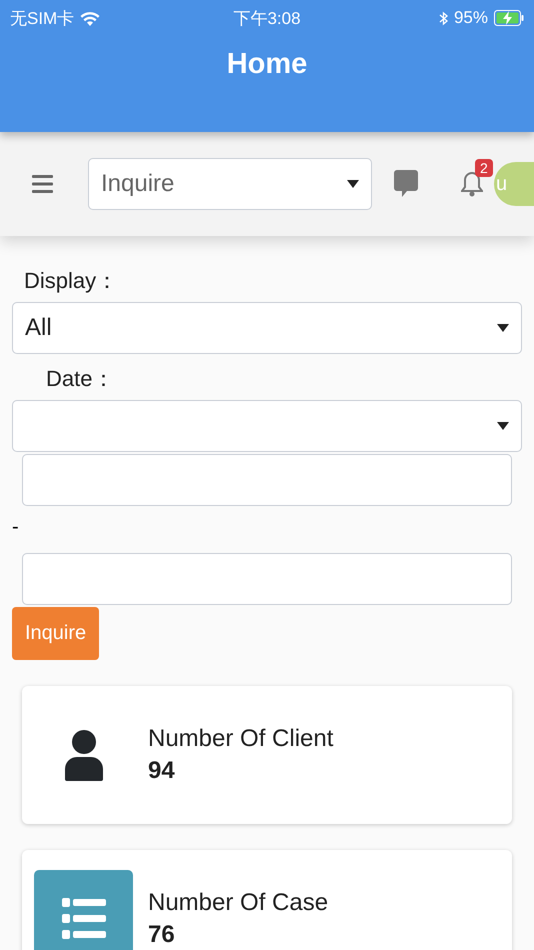  Describe the element at coordinates (162, 935) in the screenshot. I see `stat-value: 76` at that location.